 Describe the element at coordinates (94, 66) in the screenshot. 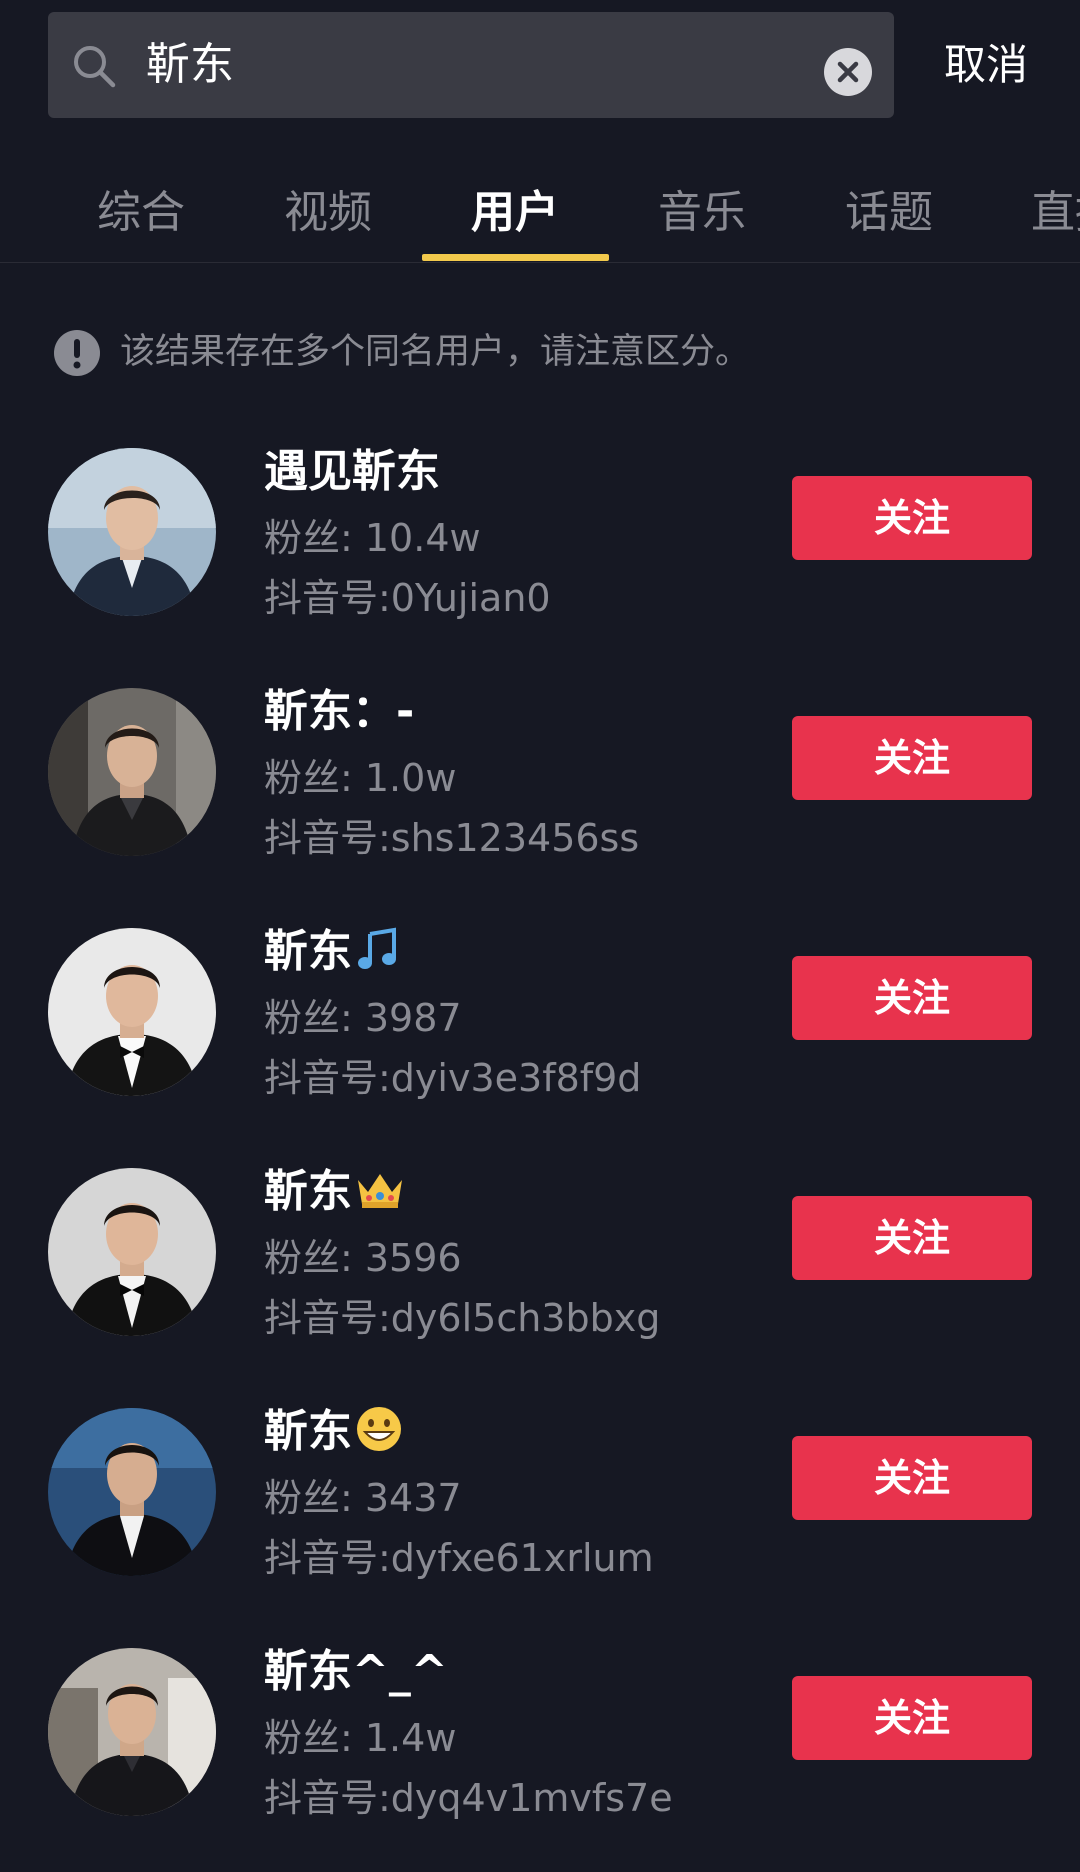

I see `search-icon` at that location.